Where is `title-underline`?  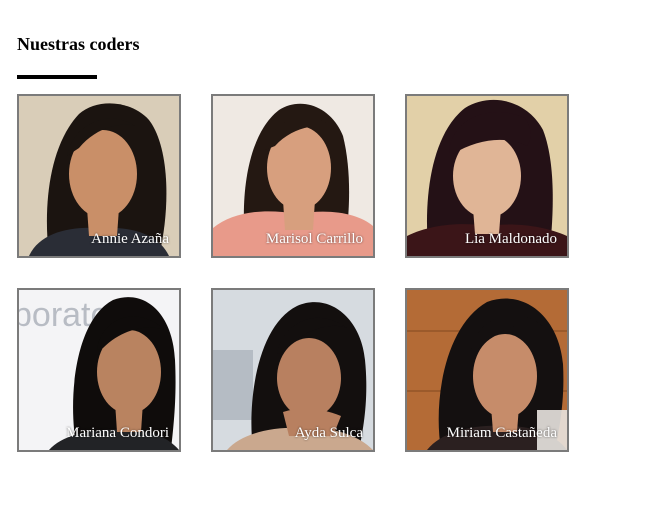
title-underline is located at coordinates (57, 77).